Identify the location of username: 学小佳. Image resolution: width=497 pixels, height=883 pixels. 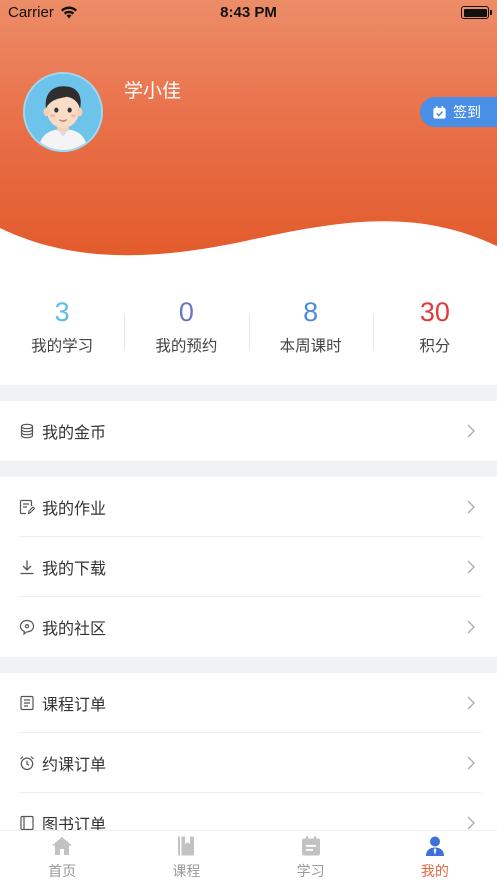
(153, 91).